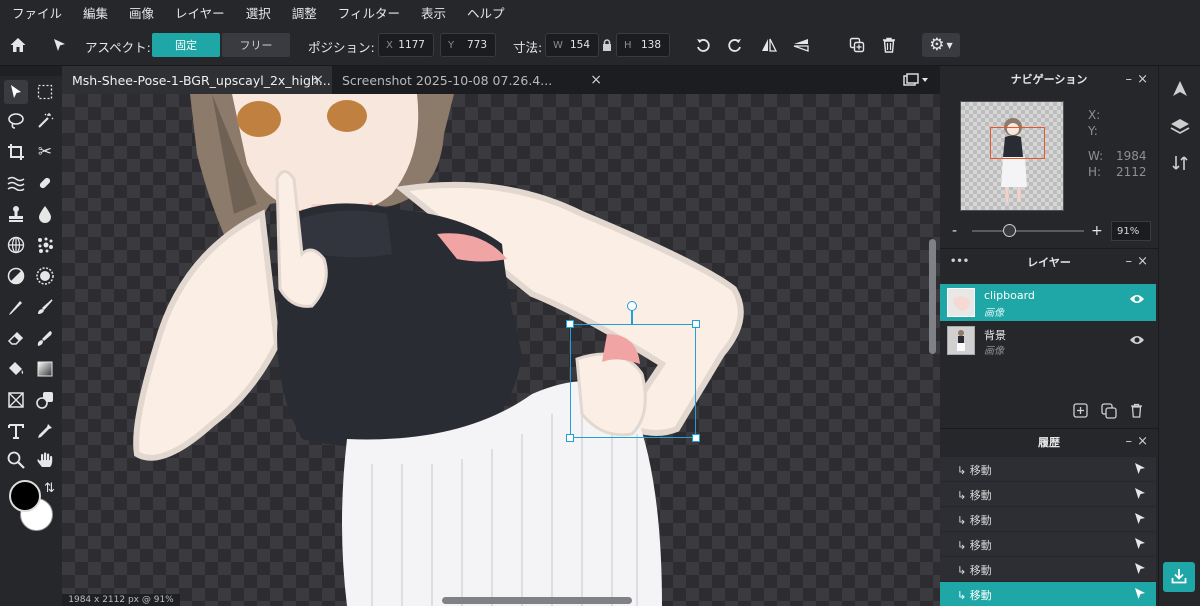 Image resolution: width=1200 pixels, height=606 pixels. What do you see at coordinates (186, 45) in the screenshot?
I see `aspect-fixed-button: 固定` at bounding box center [186, 45].